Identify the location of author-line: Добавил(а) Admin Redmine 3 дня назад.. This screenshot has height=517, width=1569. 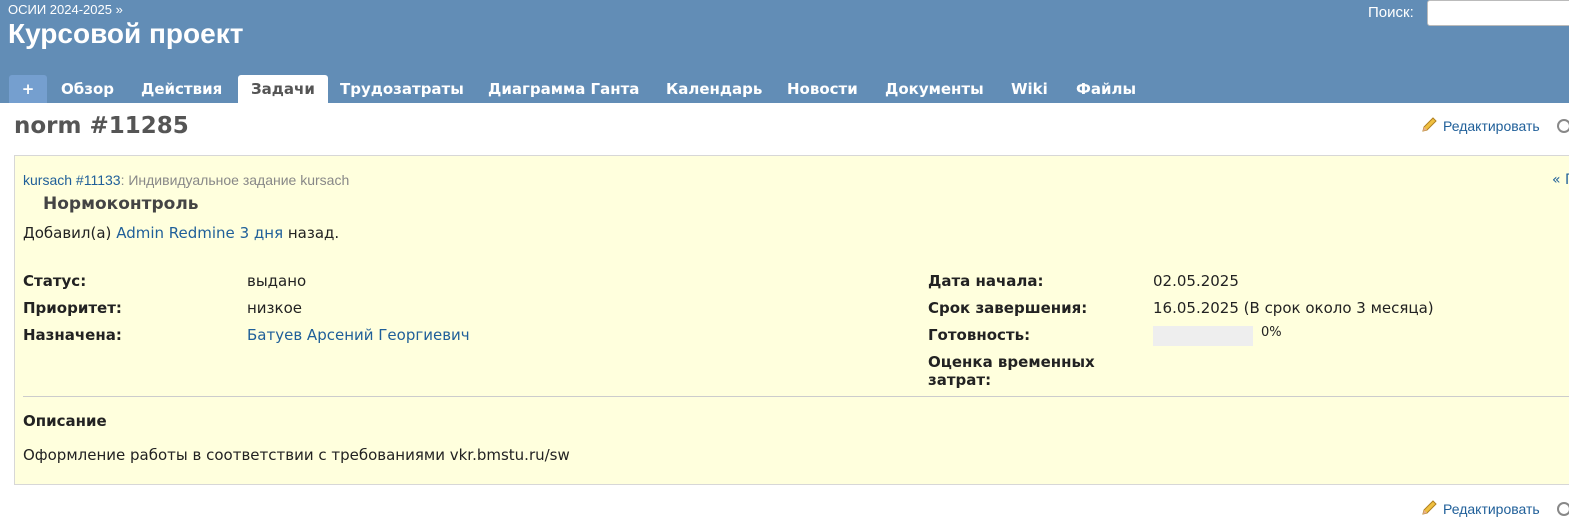
(181, 233).